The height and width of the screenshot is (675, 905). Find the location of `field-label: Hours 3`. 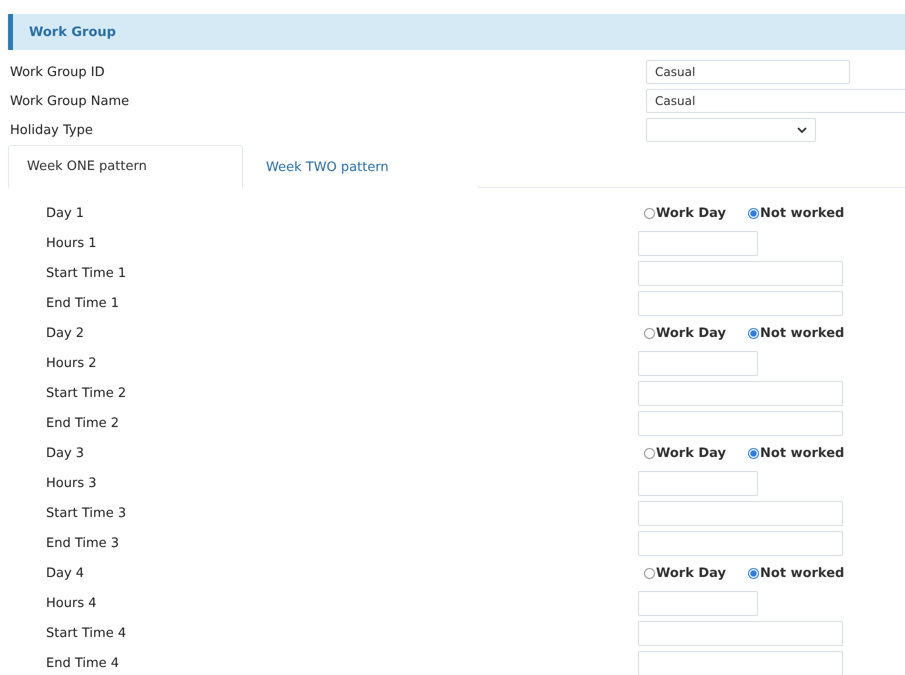

field-label: Hours 3 is located at coordinates (72, 483).